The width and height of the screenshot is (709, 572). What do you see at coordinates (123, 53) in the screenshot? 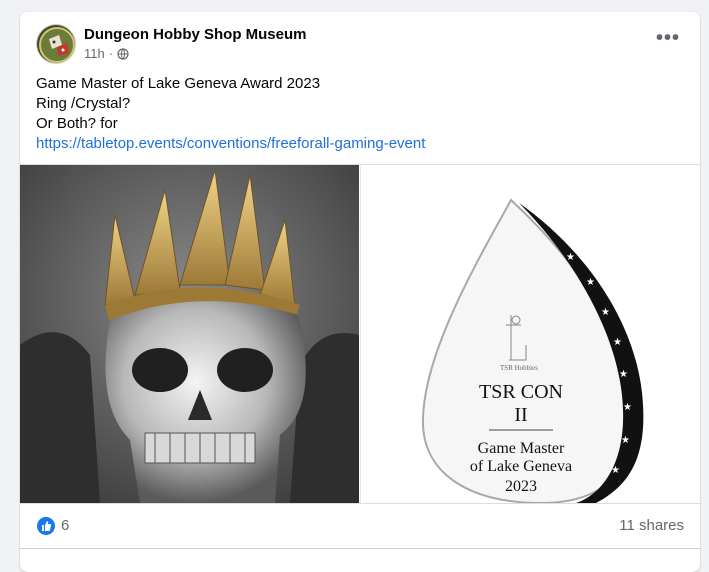
I see `globe-icon` at bounding box center [123, 53].